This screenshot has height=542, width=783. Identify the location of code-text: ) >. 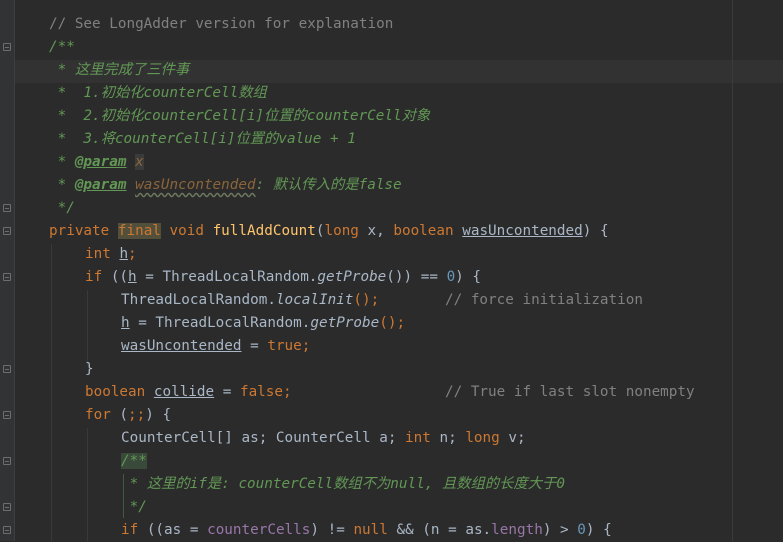
(560, 530).